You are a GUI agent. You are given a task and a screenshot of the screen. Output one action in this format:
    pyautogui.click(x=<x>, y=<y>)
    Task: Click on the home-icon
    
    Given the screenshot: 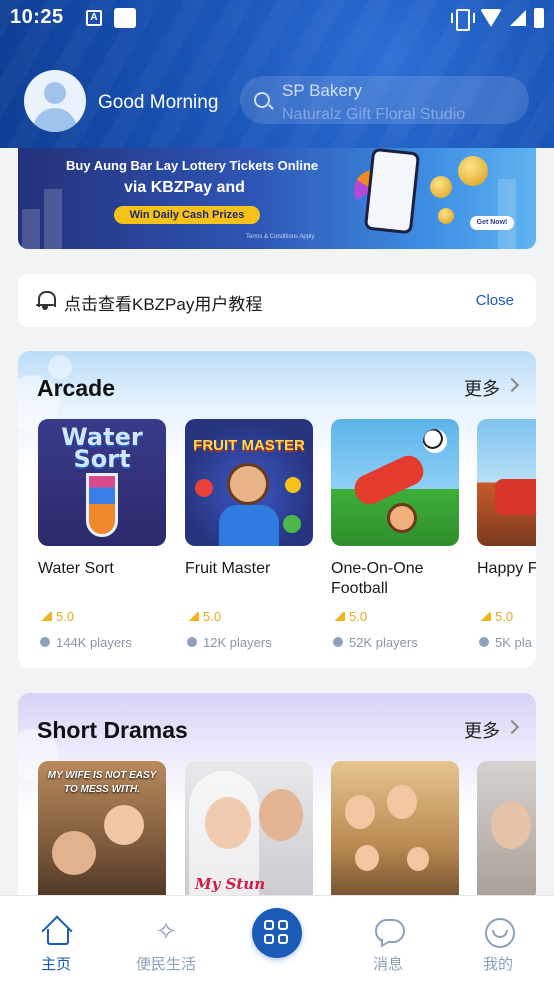 What is the action you would take?
    pyautogui.click(x=56, y=931)
    